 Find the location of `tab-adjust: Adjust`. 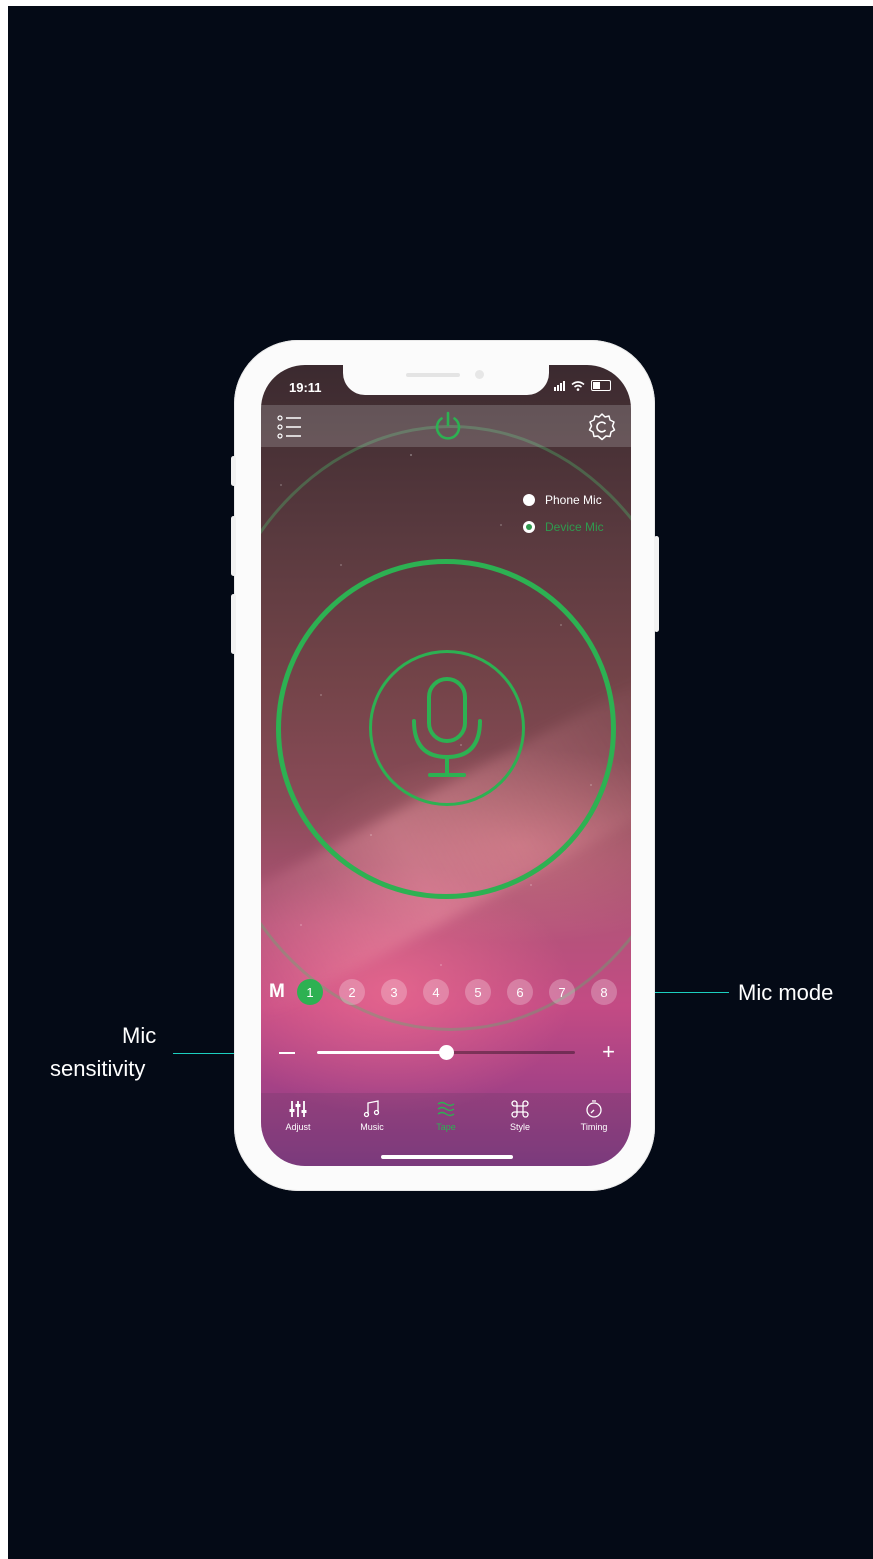

tab-adjust: Adjust is located at coordinates (298, 1115).